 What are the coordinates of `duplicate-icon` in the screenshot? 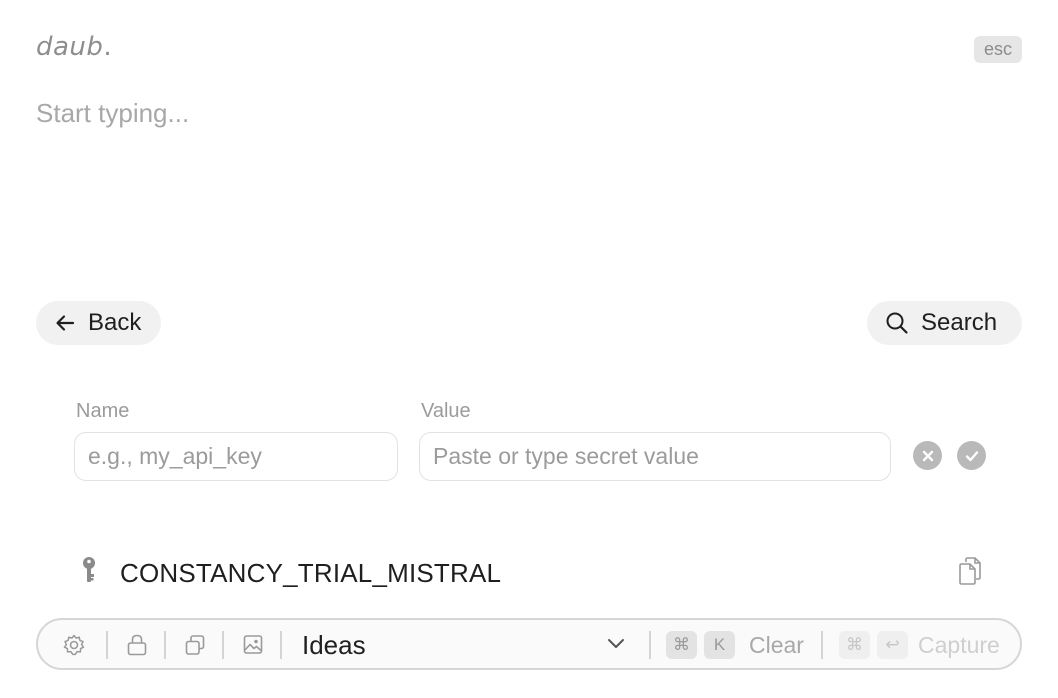 It's located at (195, 645).